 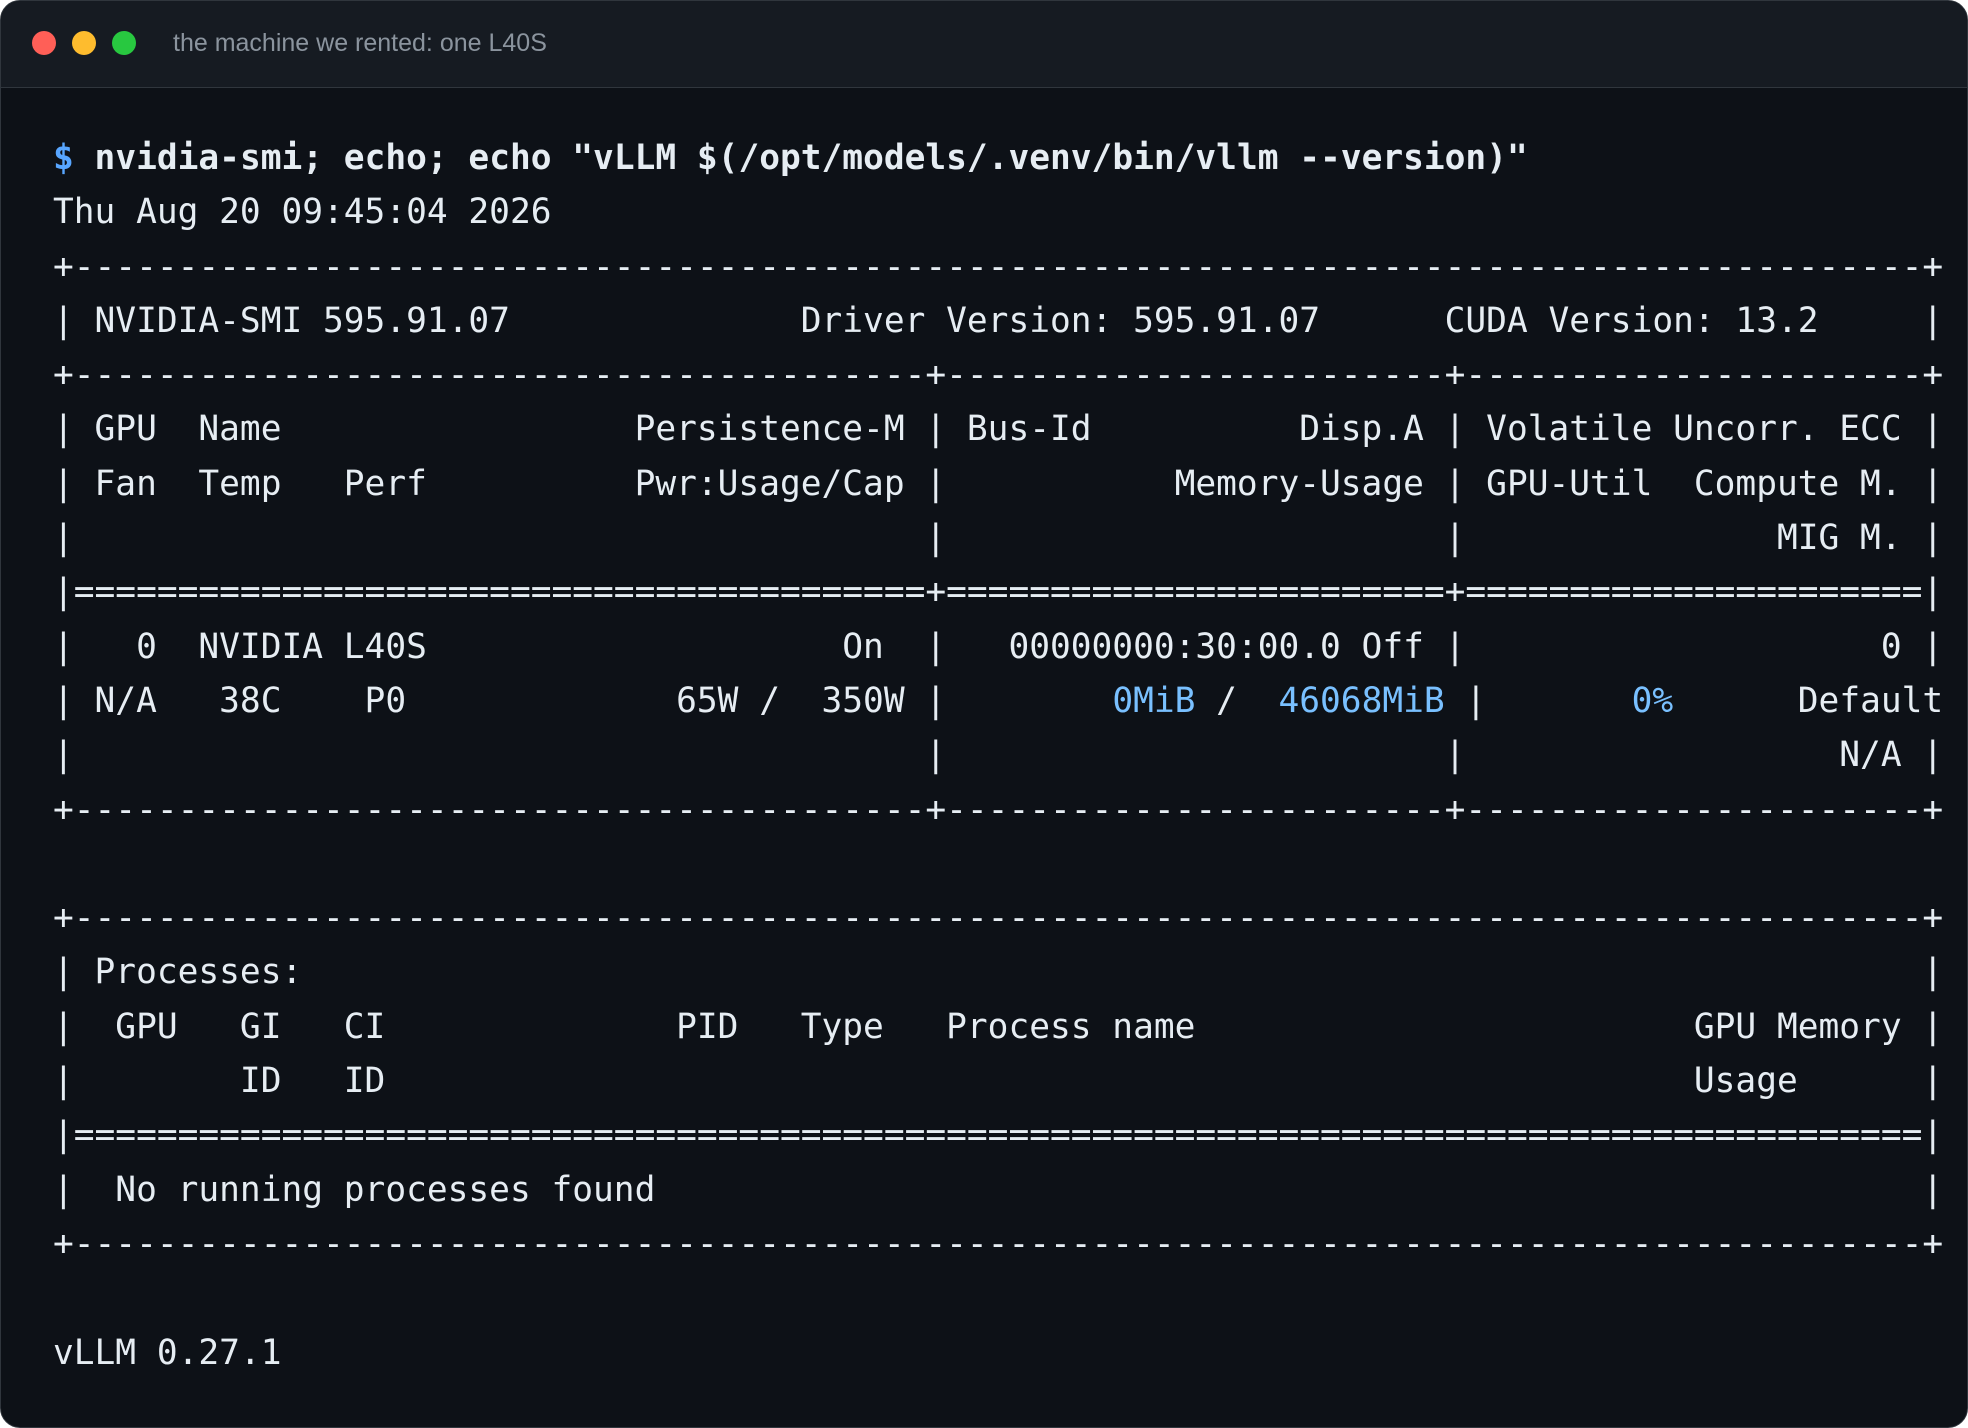 What do you see at coordinates (1361, 700) in the screenshot?
I see `memory-total: 46068MiB` at bounding box center [1361, 700].